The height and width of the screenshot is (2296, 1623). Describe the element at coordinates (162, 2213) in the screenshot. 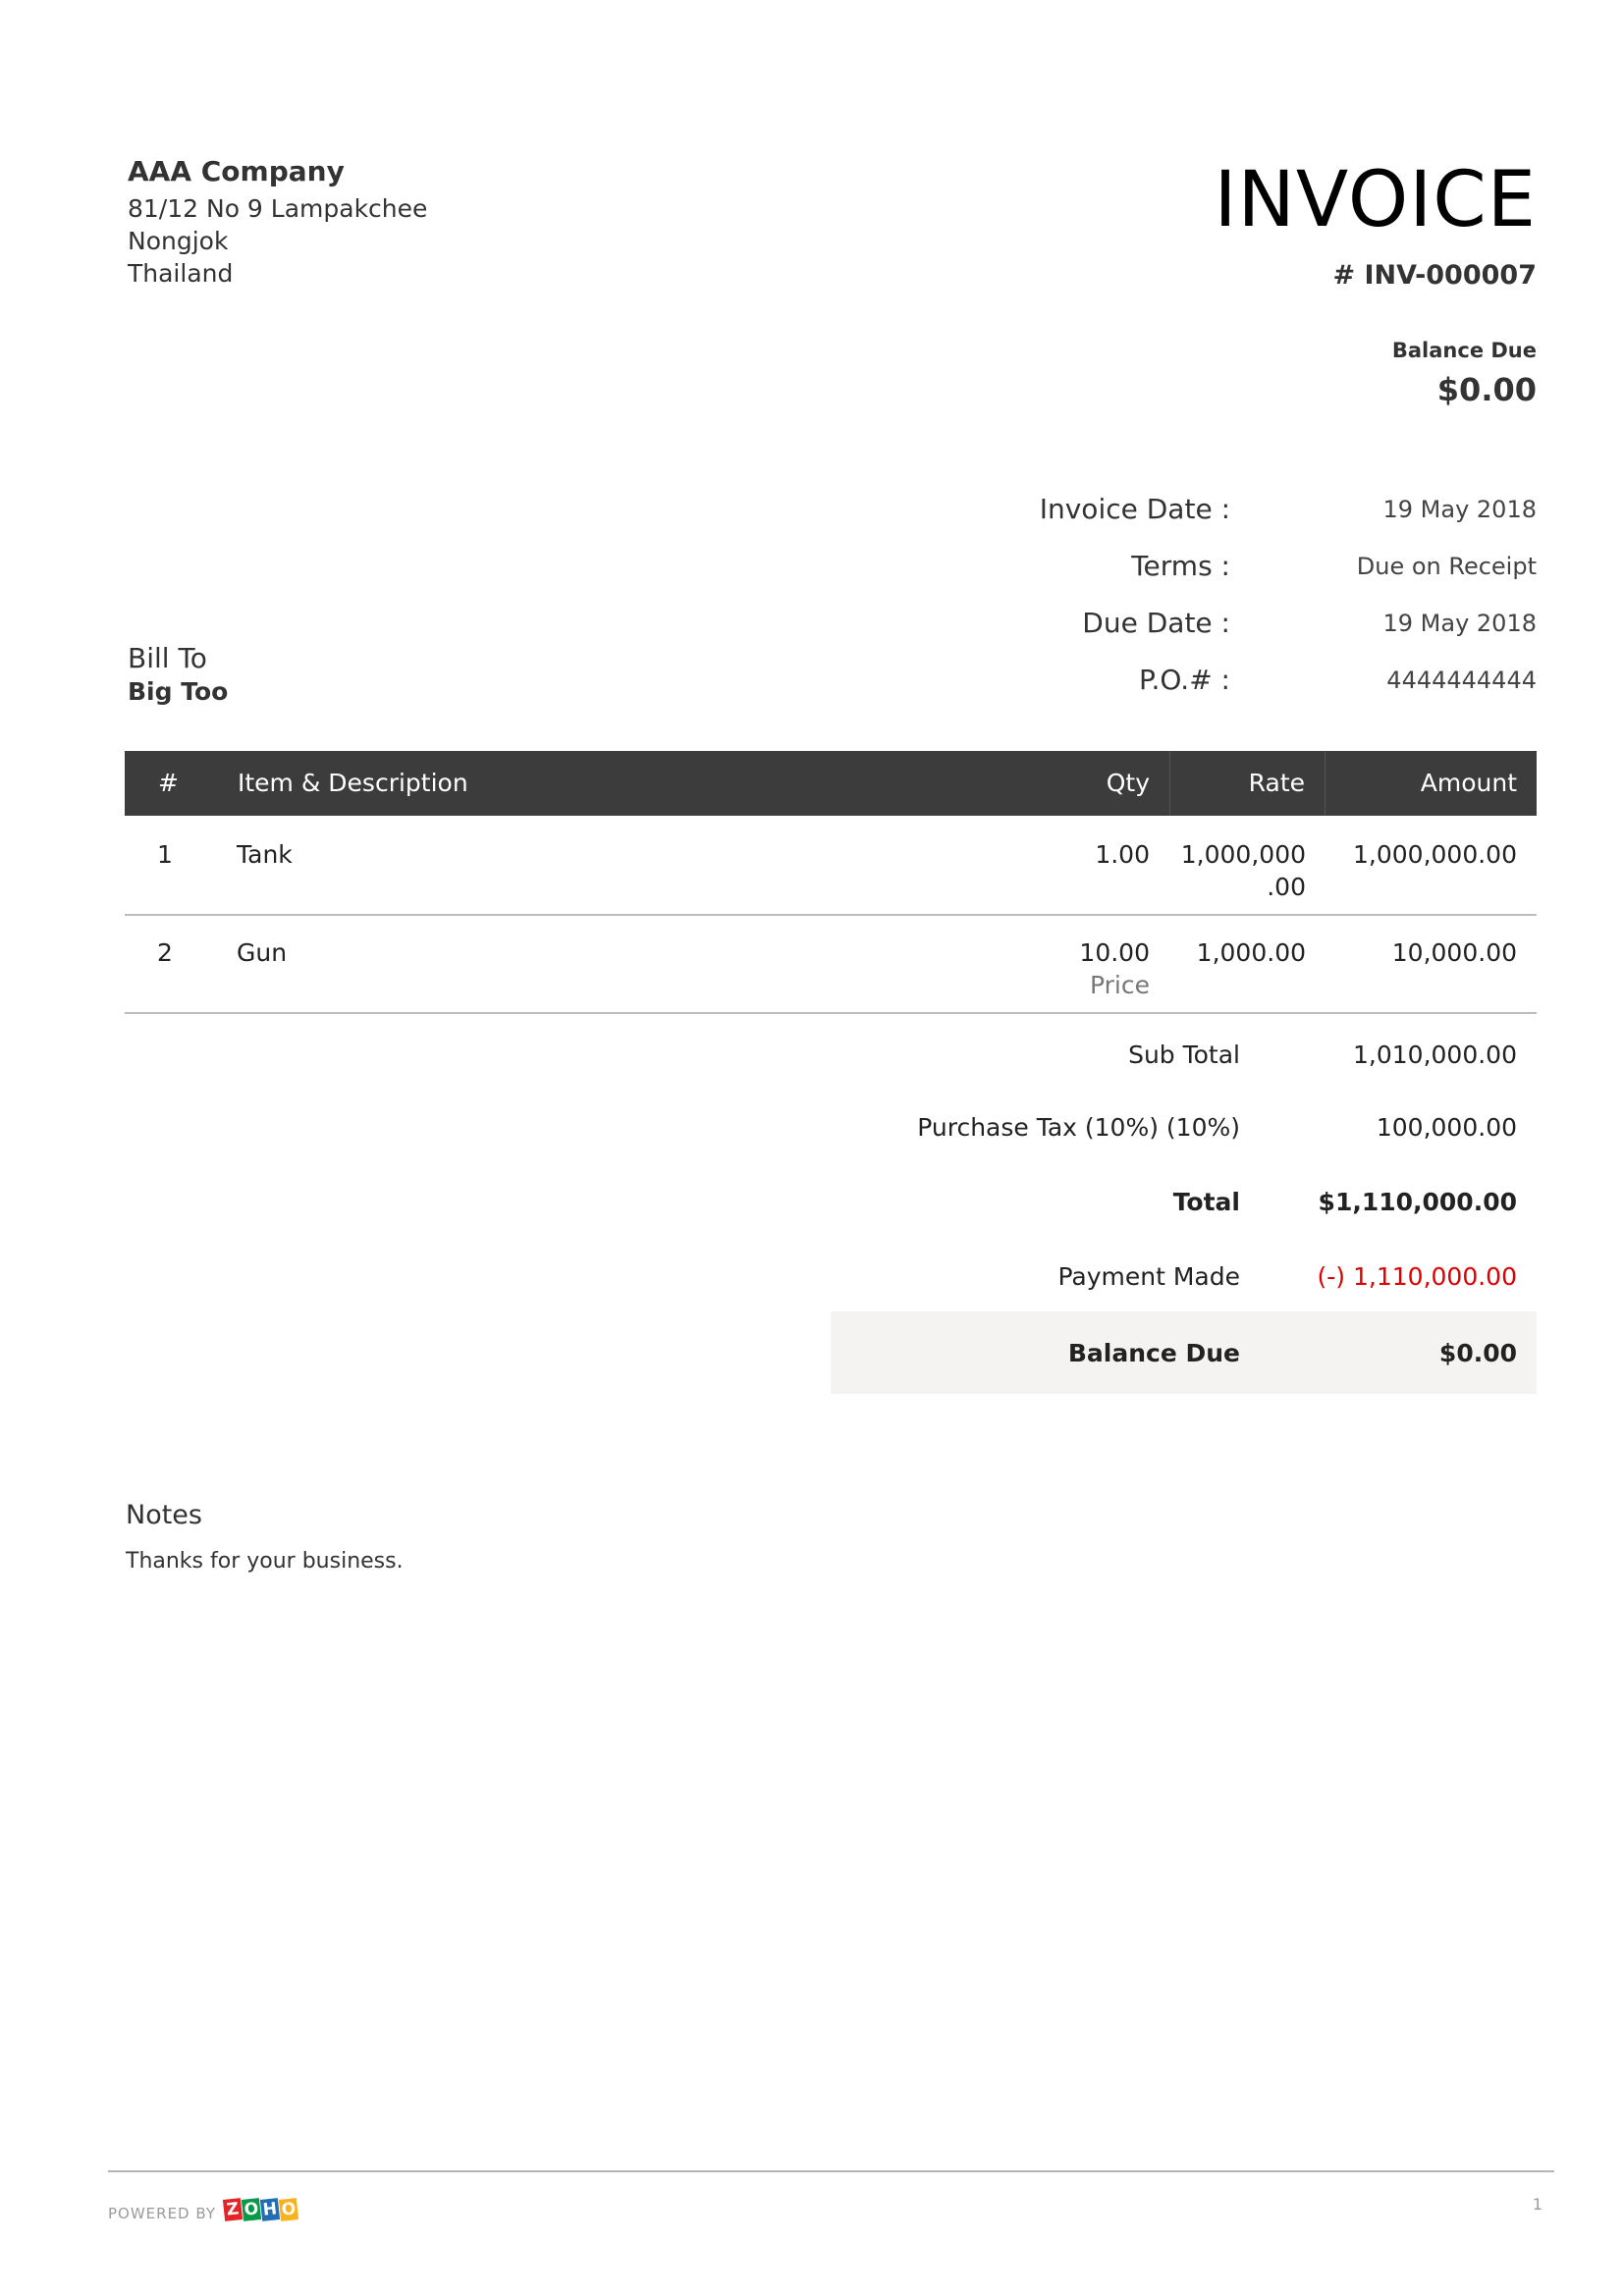

I see `powered-by-label: POWERED BY` at that location.